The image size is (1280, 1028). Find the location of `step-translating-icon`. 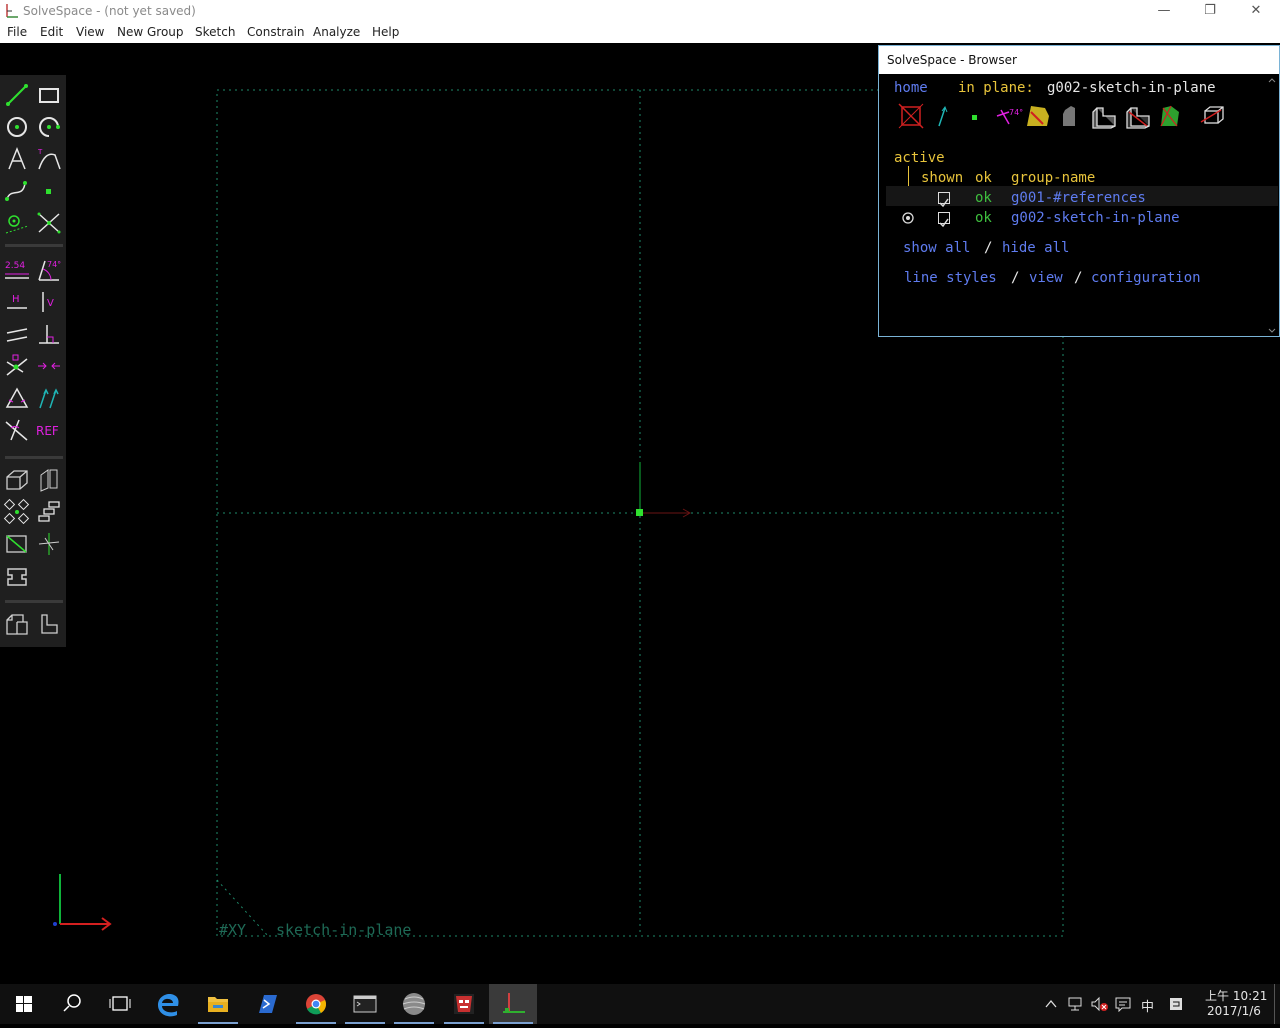

step-translating-icon is located at coordinates (17, 512).